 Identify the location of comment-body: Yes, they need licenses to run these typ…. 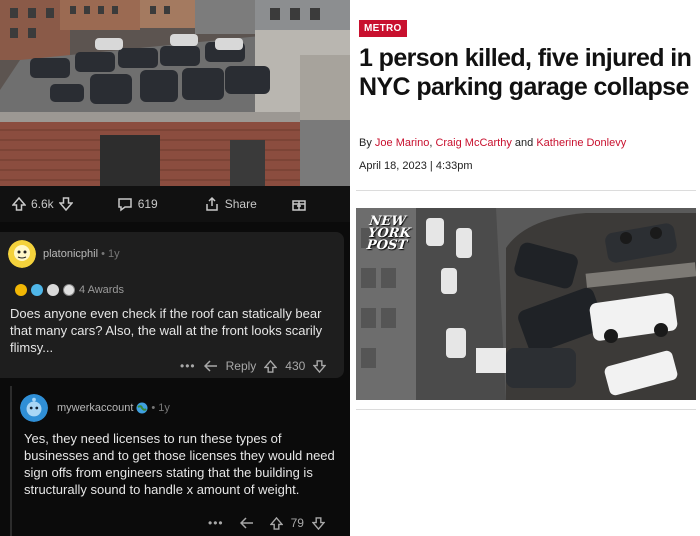
(179, 464).